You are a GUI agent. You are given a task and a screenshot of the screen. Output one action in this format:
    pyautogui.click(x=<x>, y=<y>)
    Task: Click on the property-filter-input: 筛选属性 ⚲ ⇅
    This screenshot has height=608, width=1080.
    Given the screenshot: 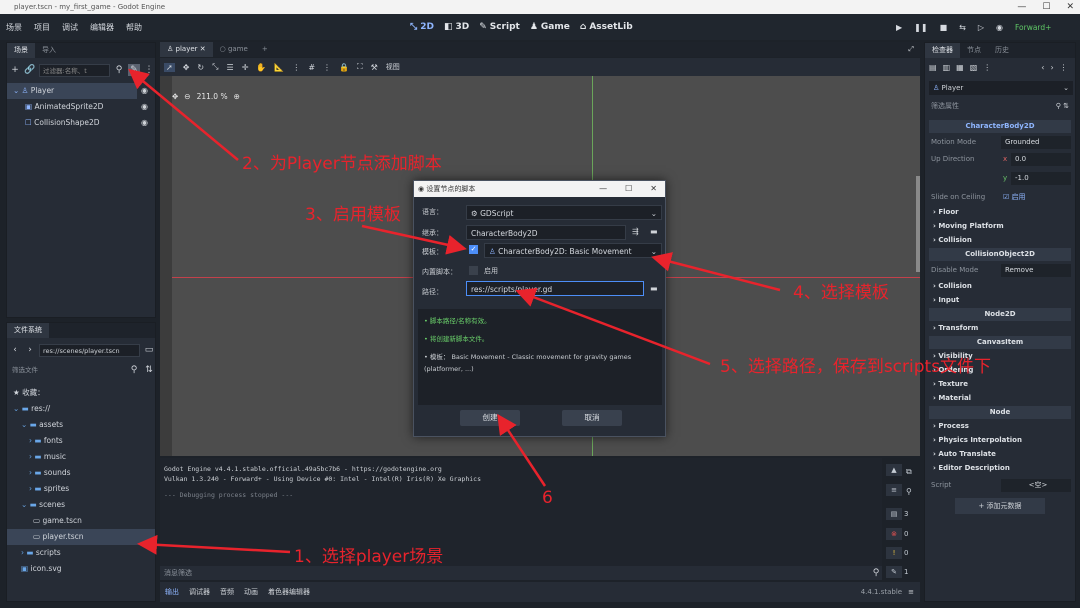 What is the action you would take?
    pyautogui.click(x=1001, y=106)
    